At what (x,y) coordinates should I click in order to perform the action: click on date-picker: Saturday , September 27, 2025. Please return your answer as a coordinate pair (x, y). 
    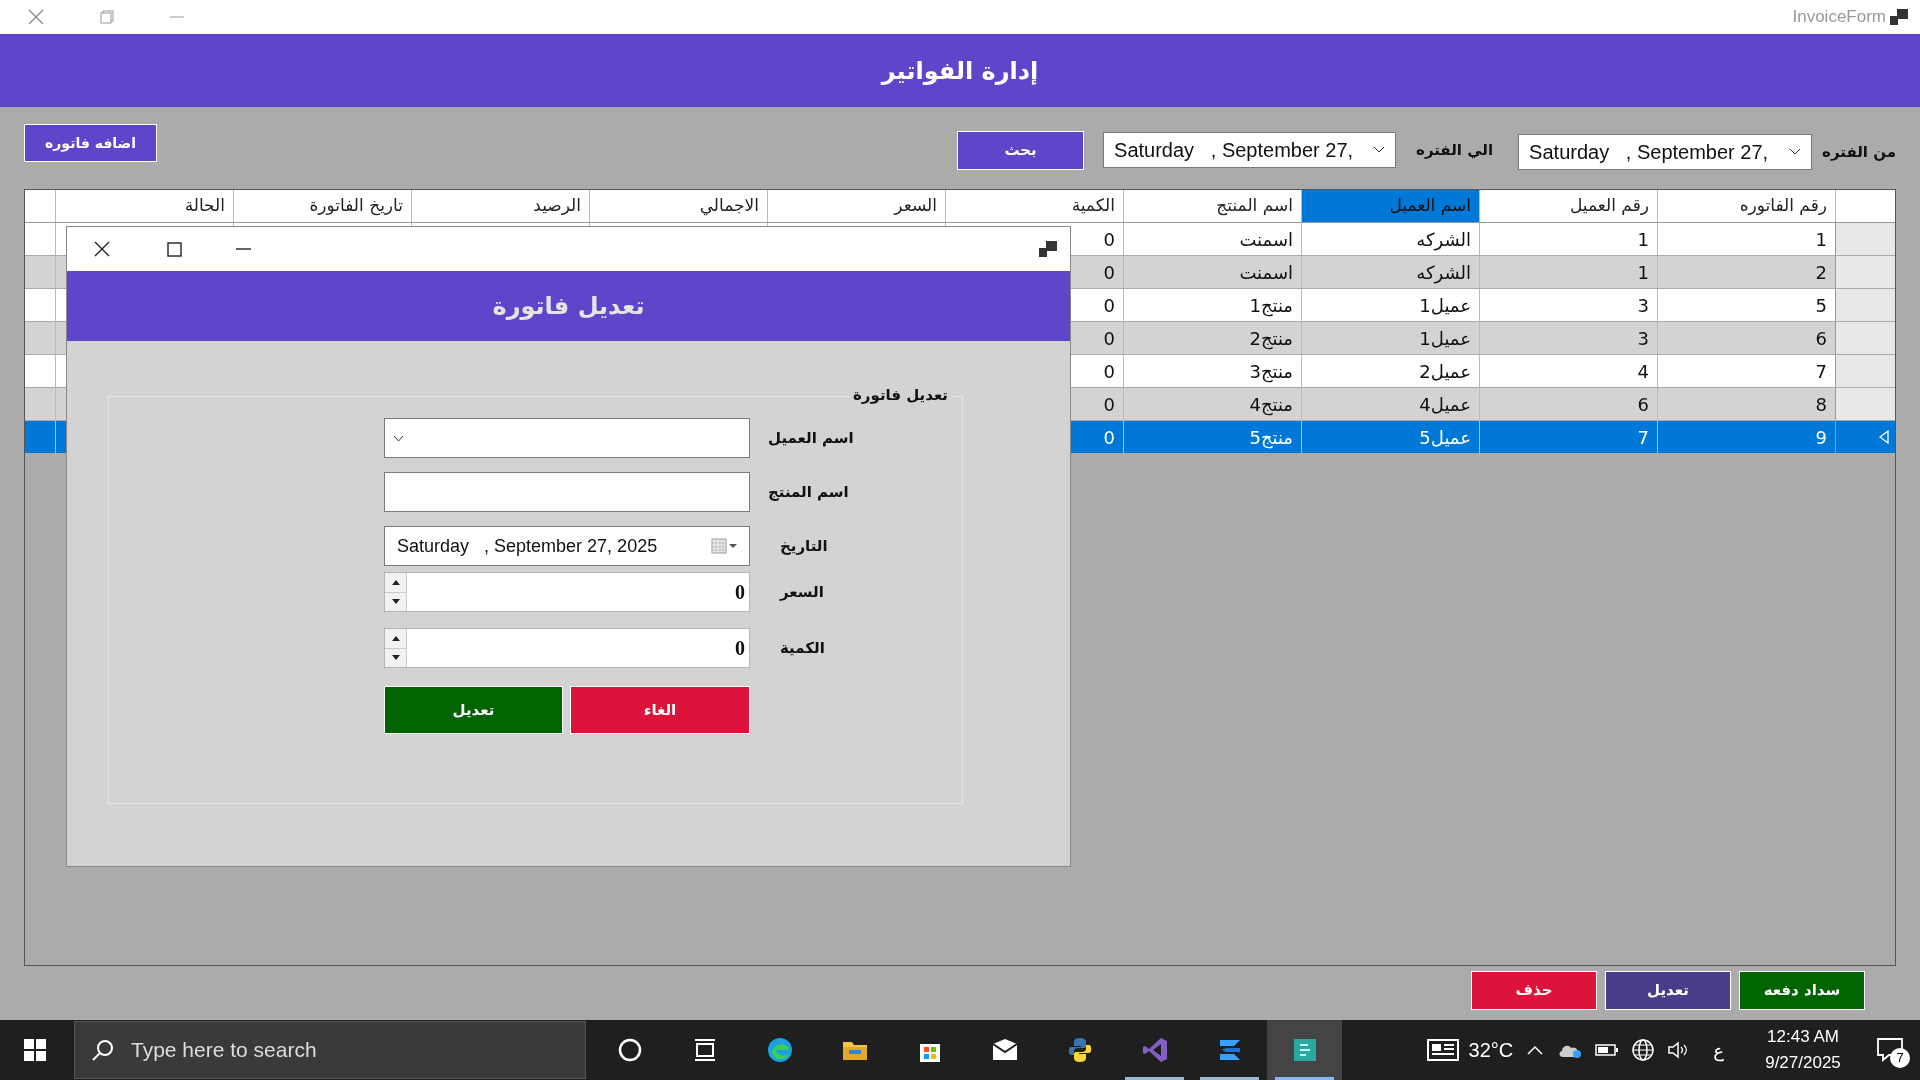
    Looking at the image, I should click on (567, 546).